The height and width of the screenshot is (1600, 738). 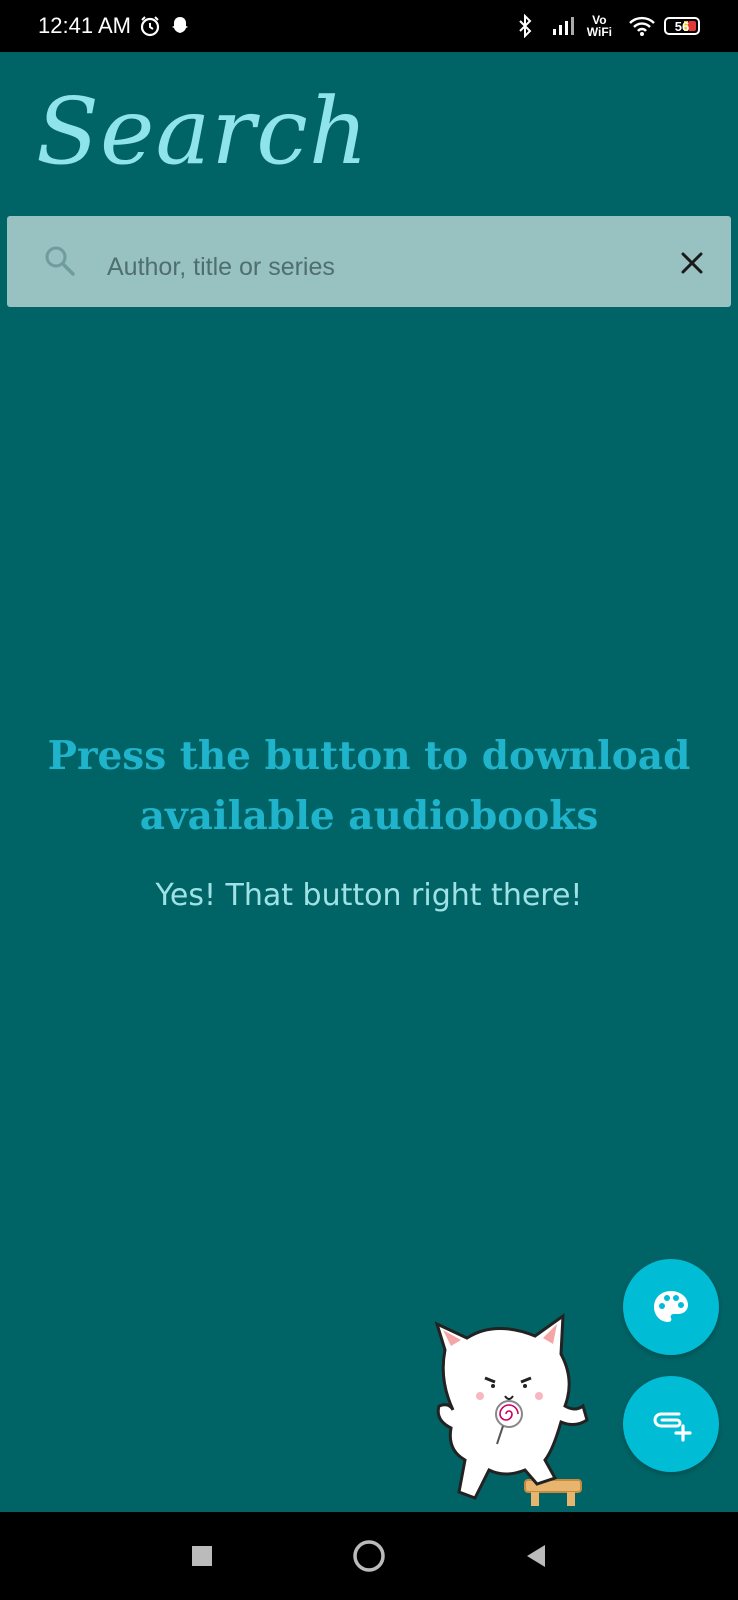 What do you see at coordinates (150, 26) in the screenshot?
I see `alarm-icon` at bounding box center [150, 26].